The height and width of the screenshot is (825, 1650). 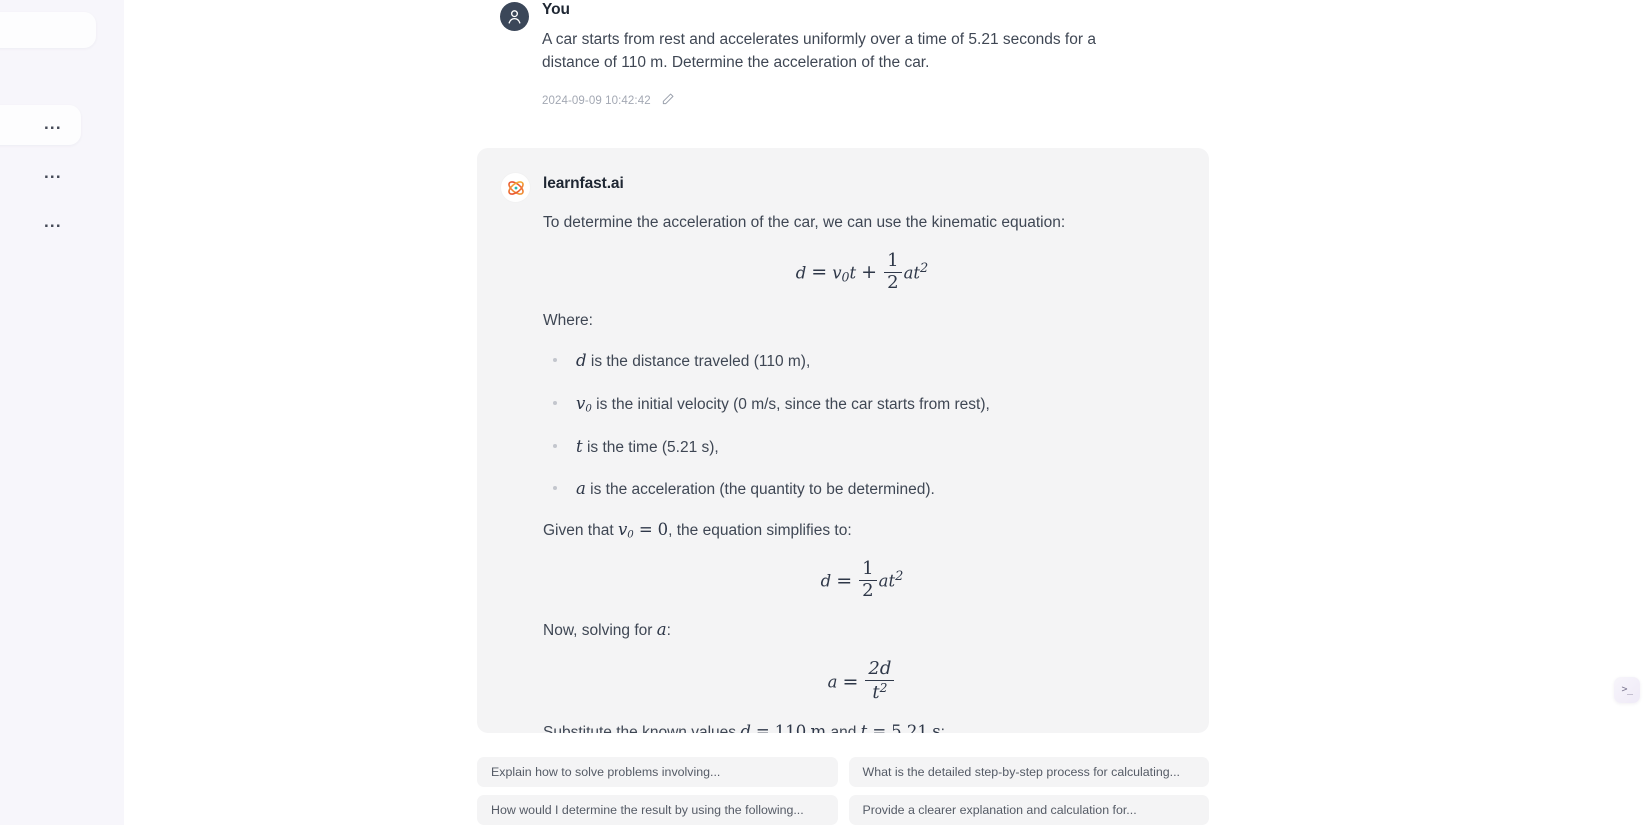 I want to click on assistant-message-header: learnfast.ai, so click(x=841, y=187).